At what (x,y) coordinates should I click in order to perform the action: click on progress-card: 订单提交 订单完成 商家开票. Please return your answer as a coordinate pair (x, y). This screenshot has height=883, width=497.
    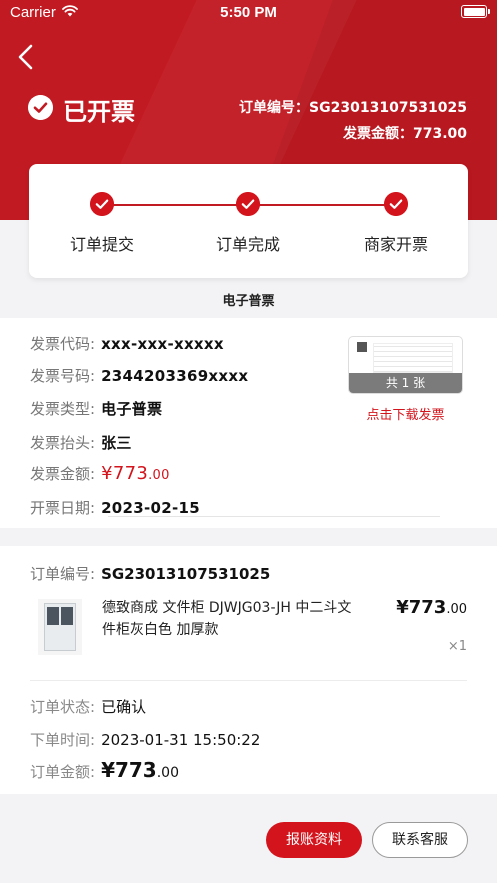
    Looking at the image, I should click on (248, 221).